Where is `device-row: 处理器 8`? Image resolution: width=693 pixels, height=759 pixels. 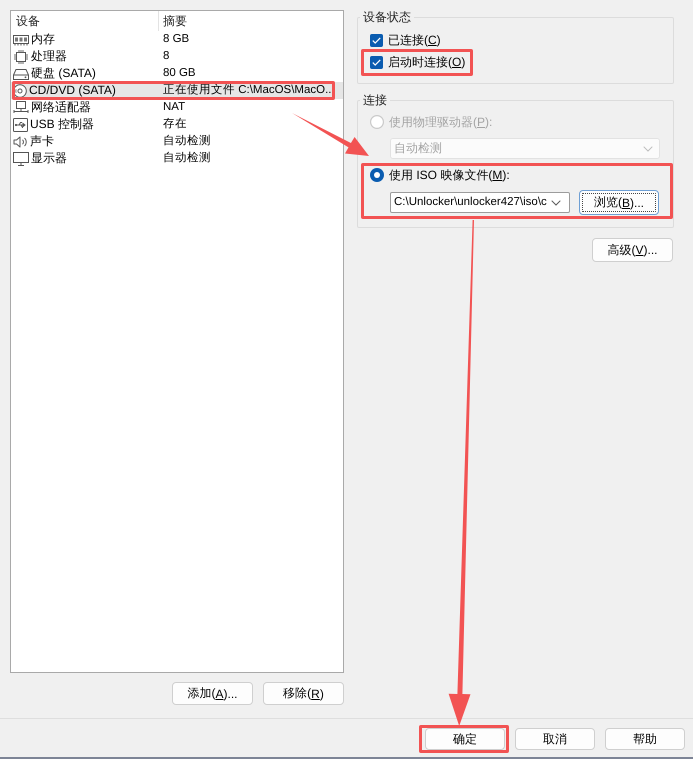 device-row: 处理器 8 is located at coordinates (177, 56).